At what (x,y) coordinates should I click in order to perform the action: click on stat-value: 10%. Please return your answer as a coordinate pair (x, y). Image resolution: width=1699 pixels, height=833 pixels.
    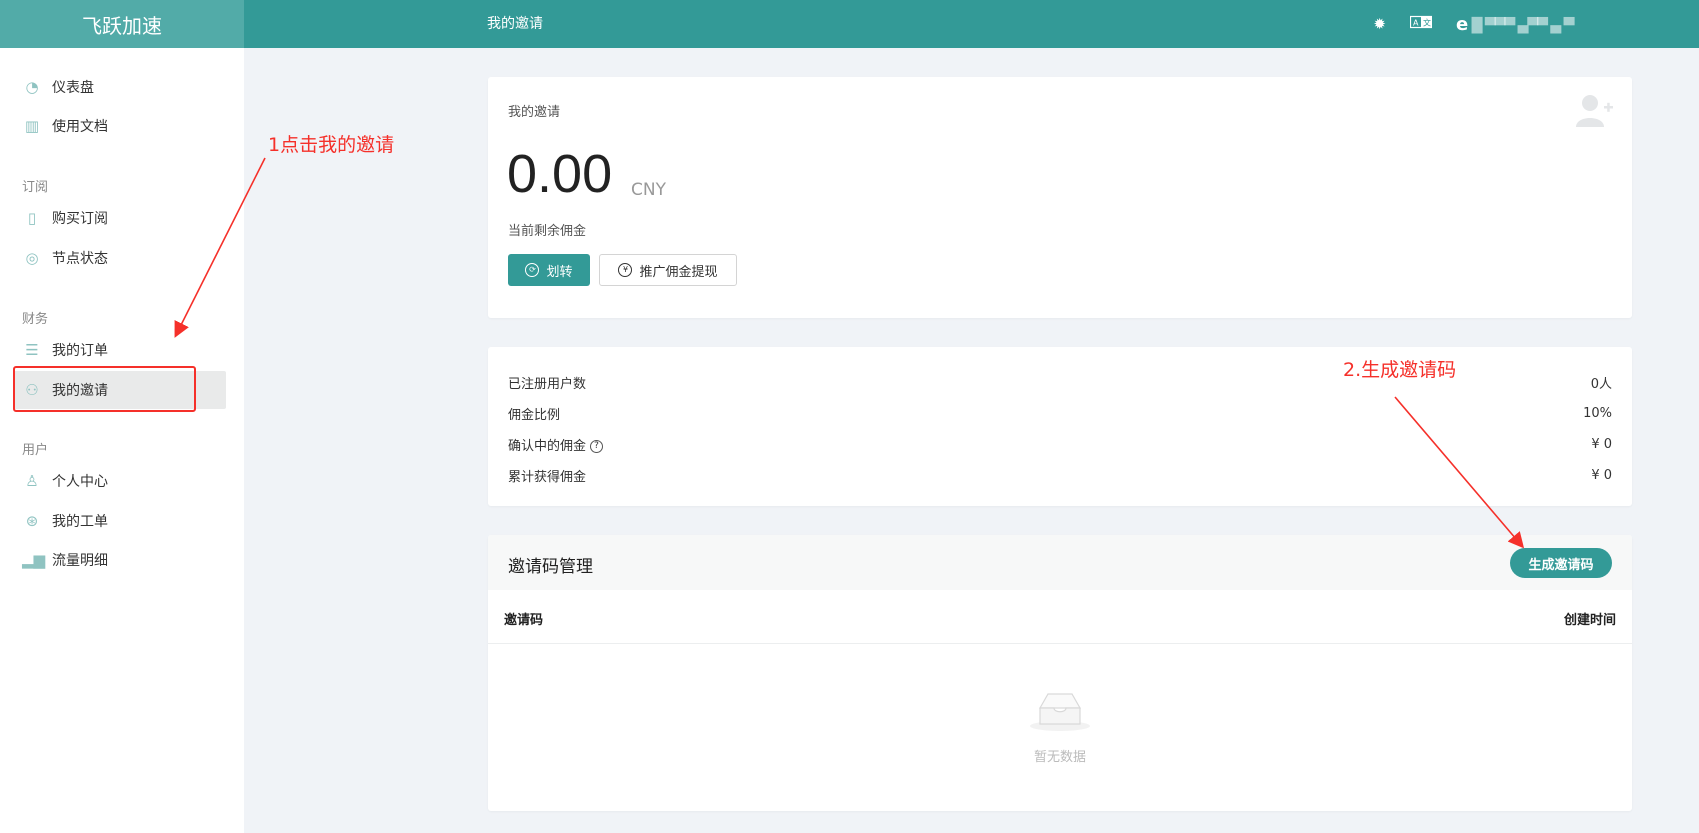
    Looking at the image, I should click on (1597, 413).